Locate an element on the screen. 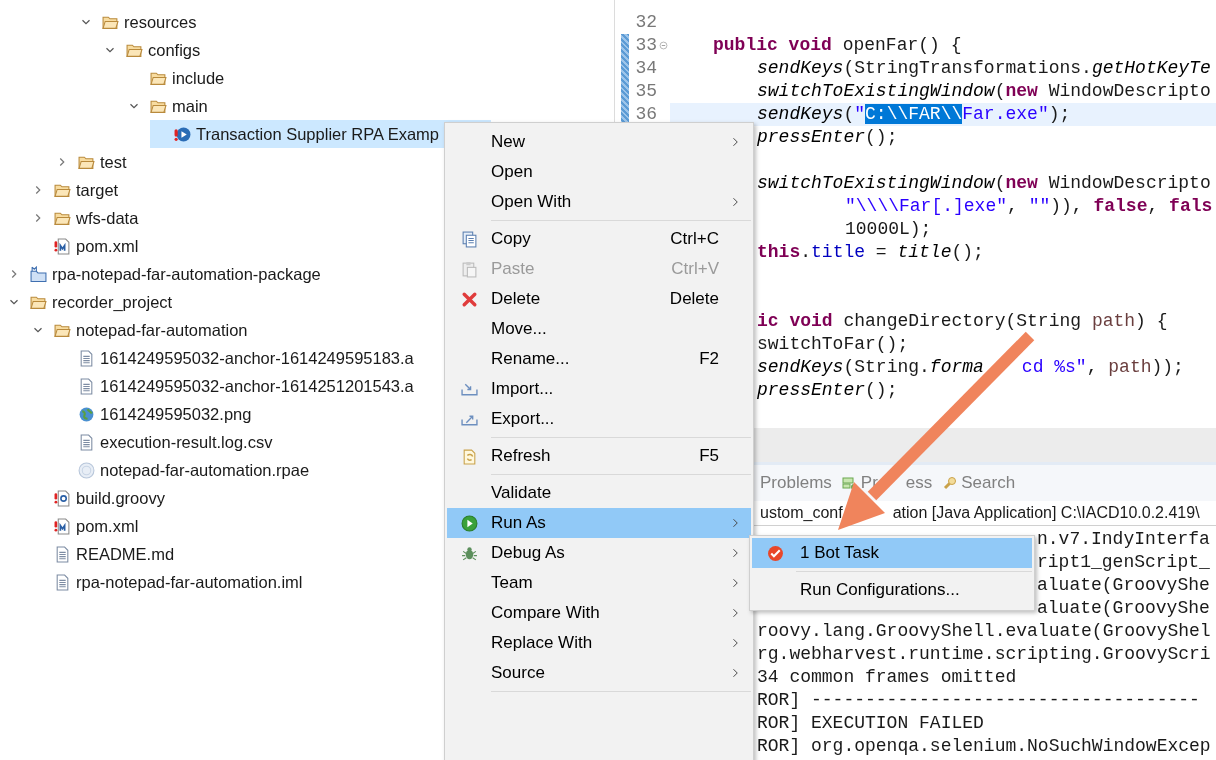  tree-item: include is located at coordinates (175, 78).